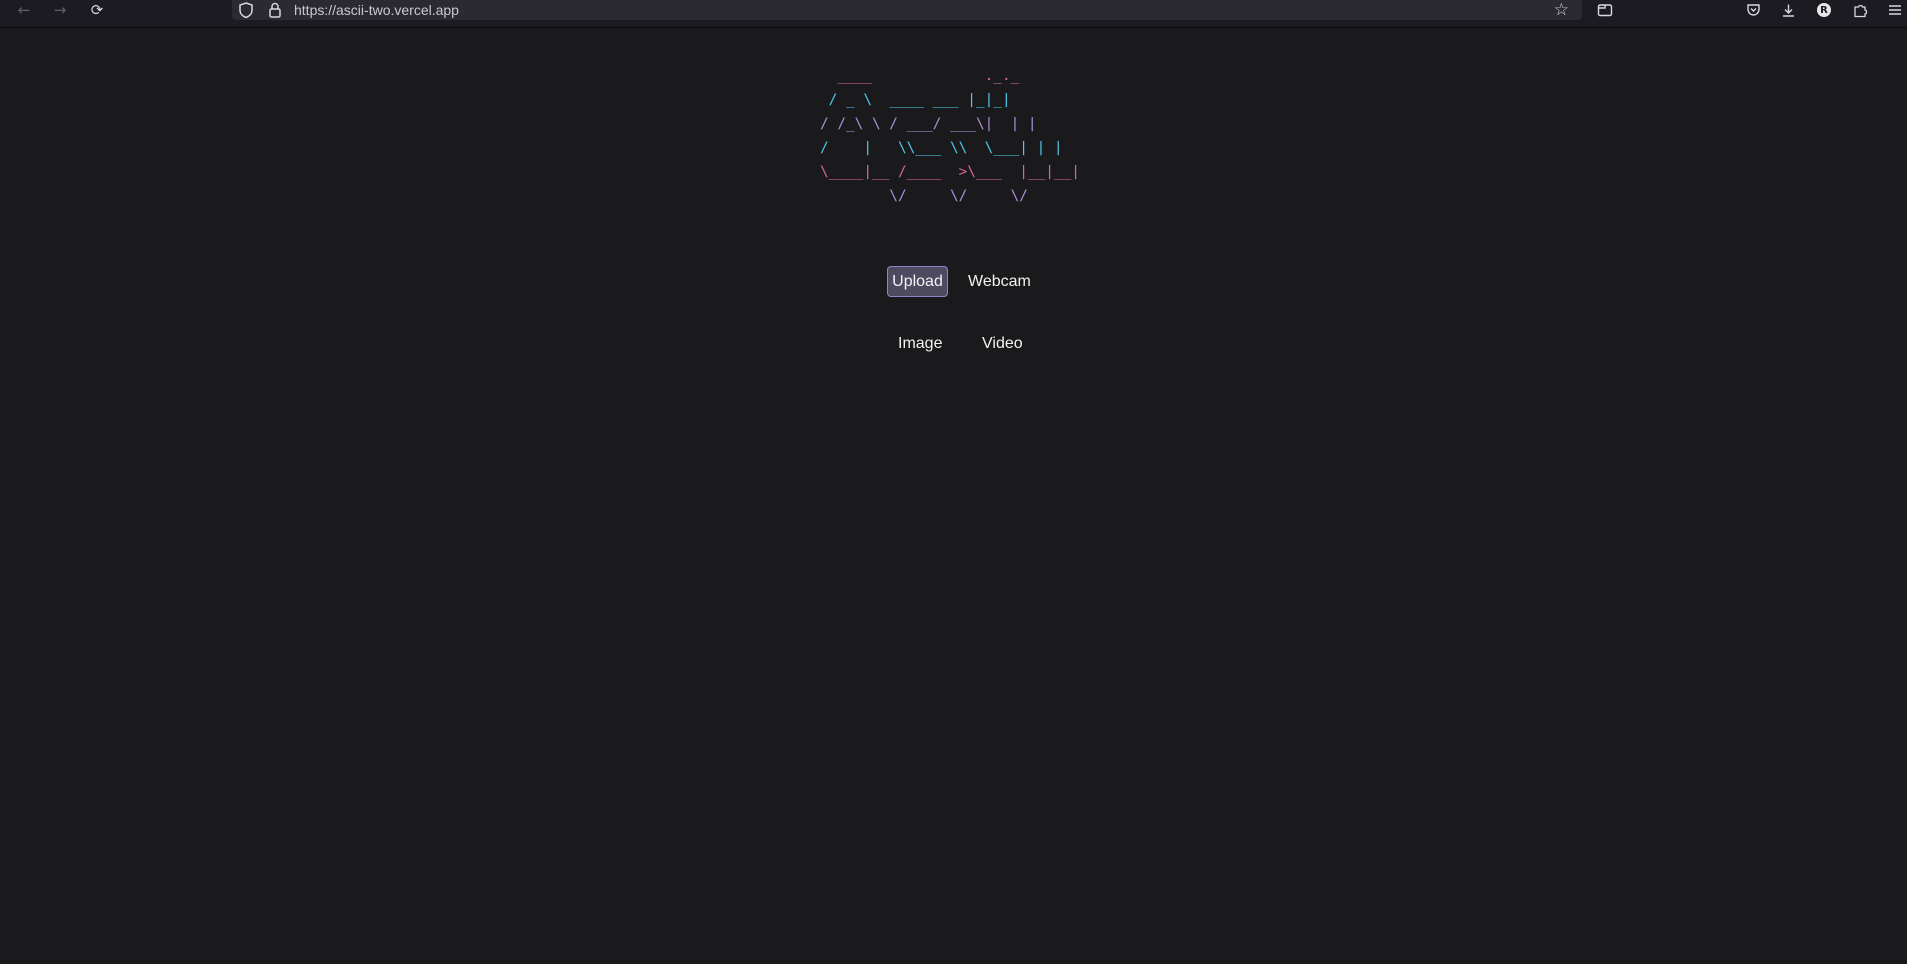  Describe the element at coordinates (1753, 10) in the screenshot. I see `pocket-icon` at that location.